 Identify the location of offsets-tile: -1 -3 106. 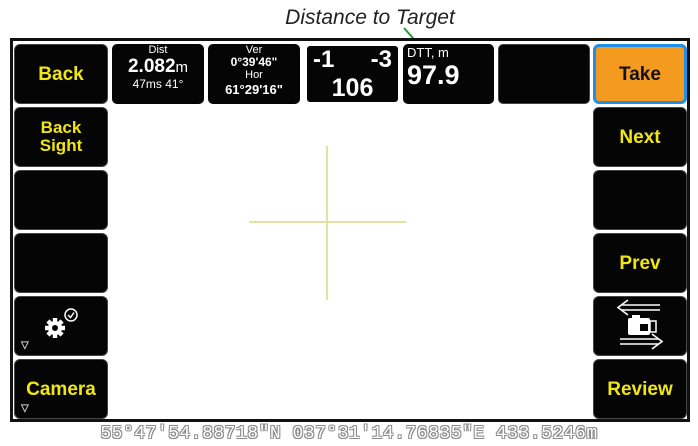
(352, 74).